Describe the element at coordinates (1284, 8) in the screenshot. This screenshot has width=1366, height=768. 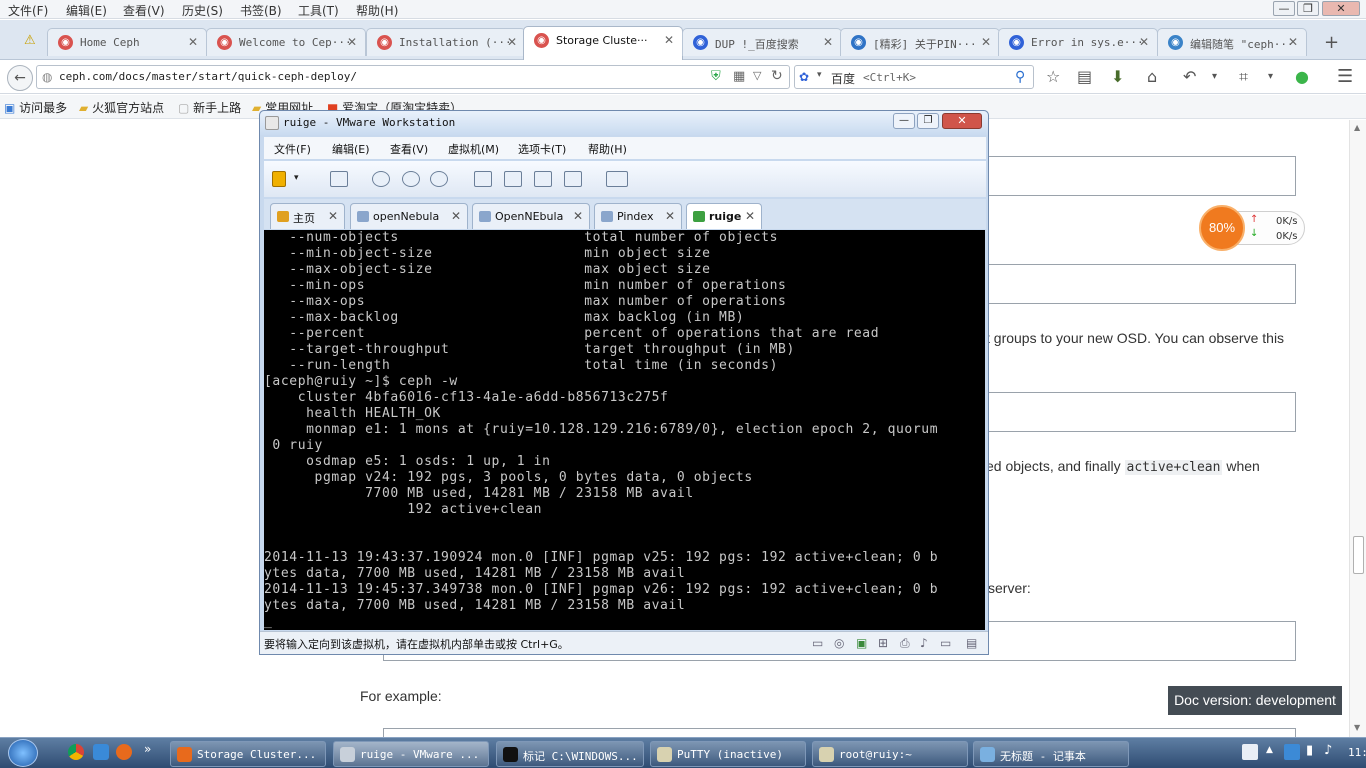
I see `minimize-button: —` at that location.